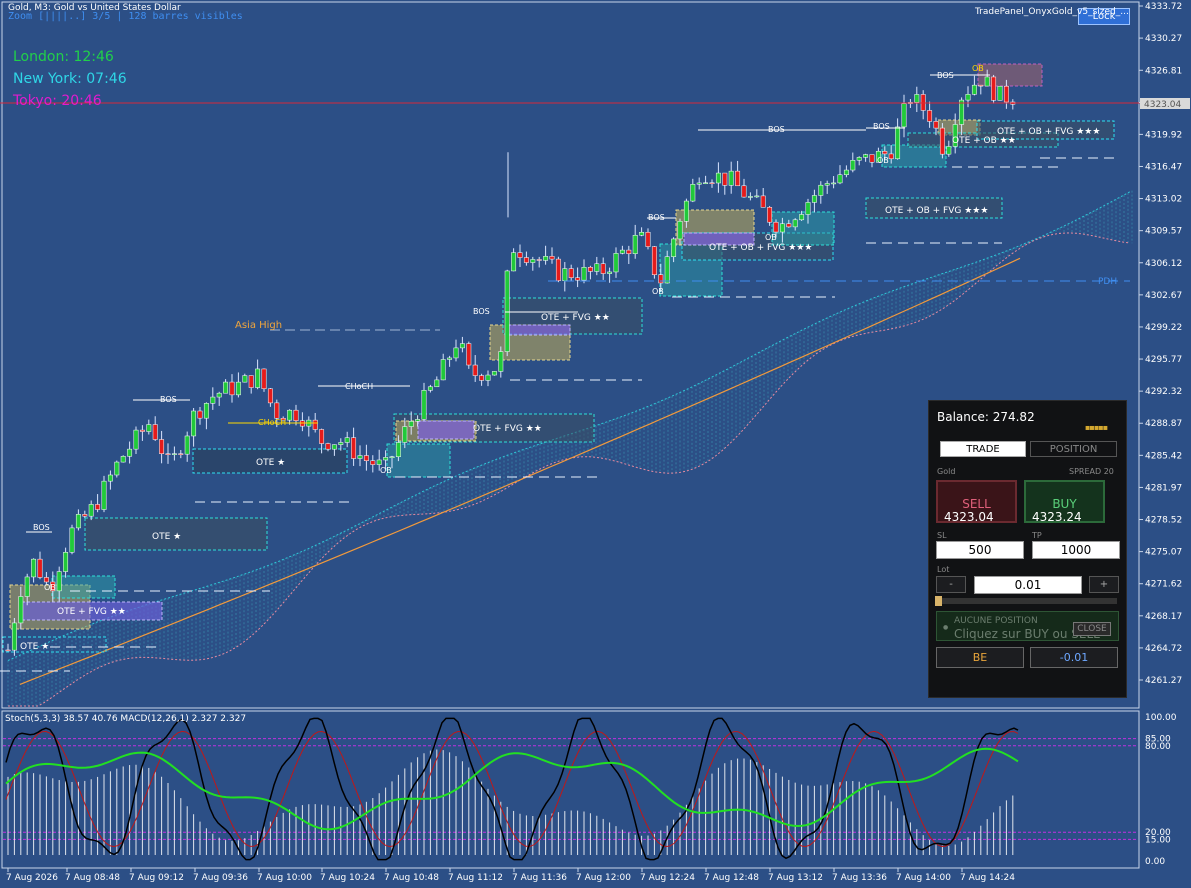  Describe the element at coordinates (1155, 862) in the screenshot. I see `indicator-level-label: 0.00` at that location.